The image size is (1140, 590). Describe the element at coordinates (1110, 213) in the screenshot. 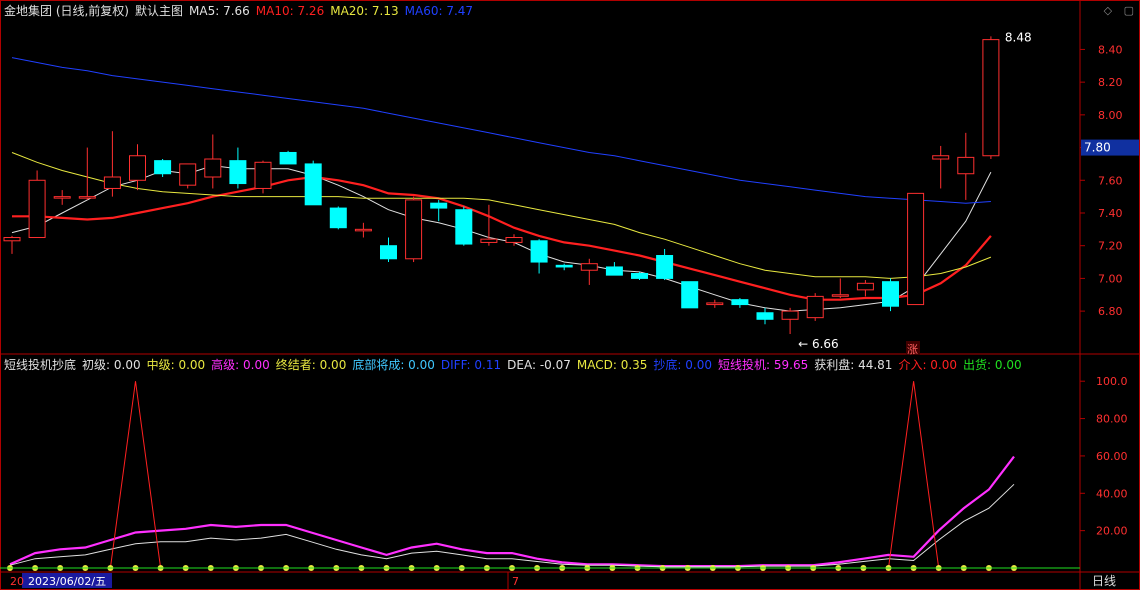

I see `y-tick-label: 7.40` at that location.